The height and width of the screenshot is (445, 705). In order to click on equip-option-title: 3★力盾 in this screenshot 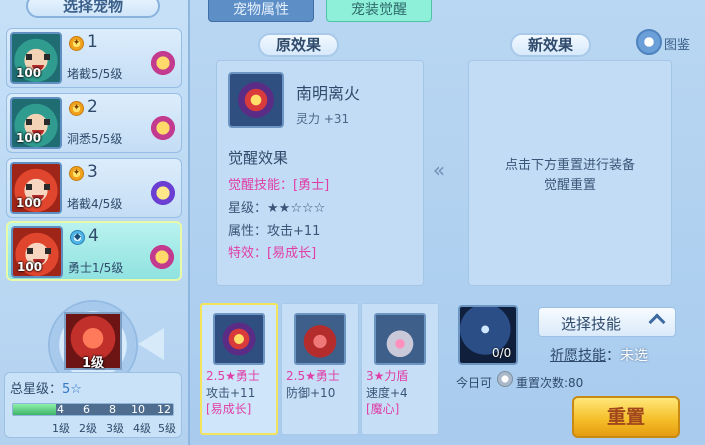, I will do `click(387, 376)`.